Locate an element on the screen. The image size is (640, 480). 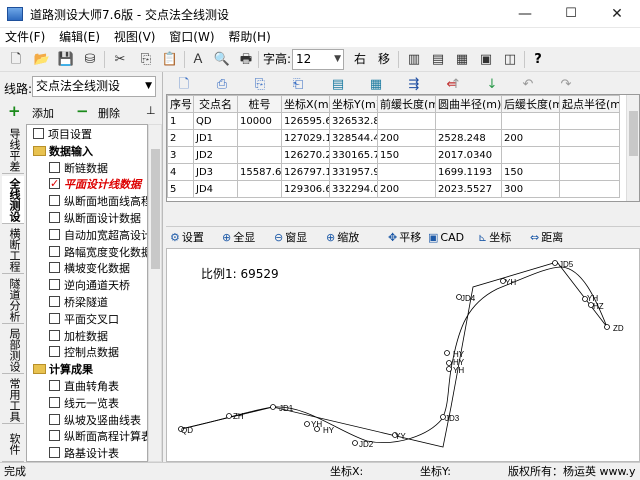
table-cell: 126797.1 is located at coordinates (305, 172).